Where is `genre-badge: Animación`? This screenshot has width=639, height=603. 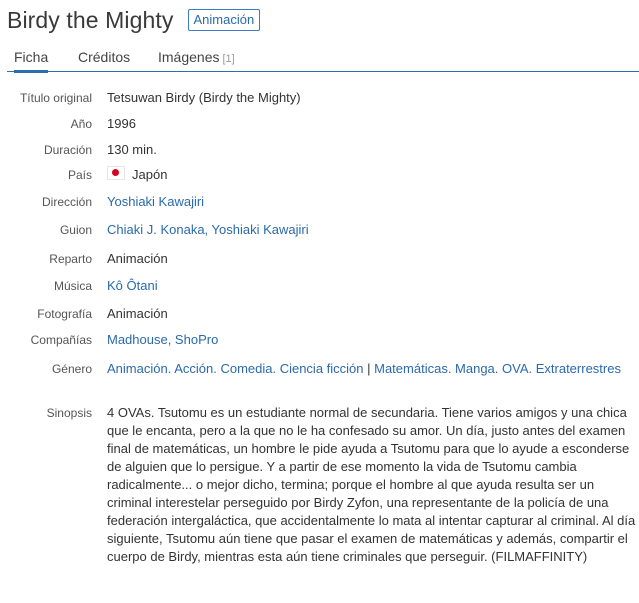
genre-badge: Animación is located at coordinates (224, 20).